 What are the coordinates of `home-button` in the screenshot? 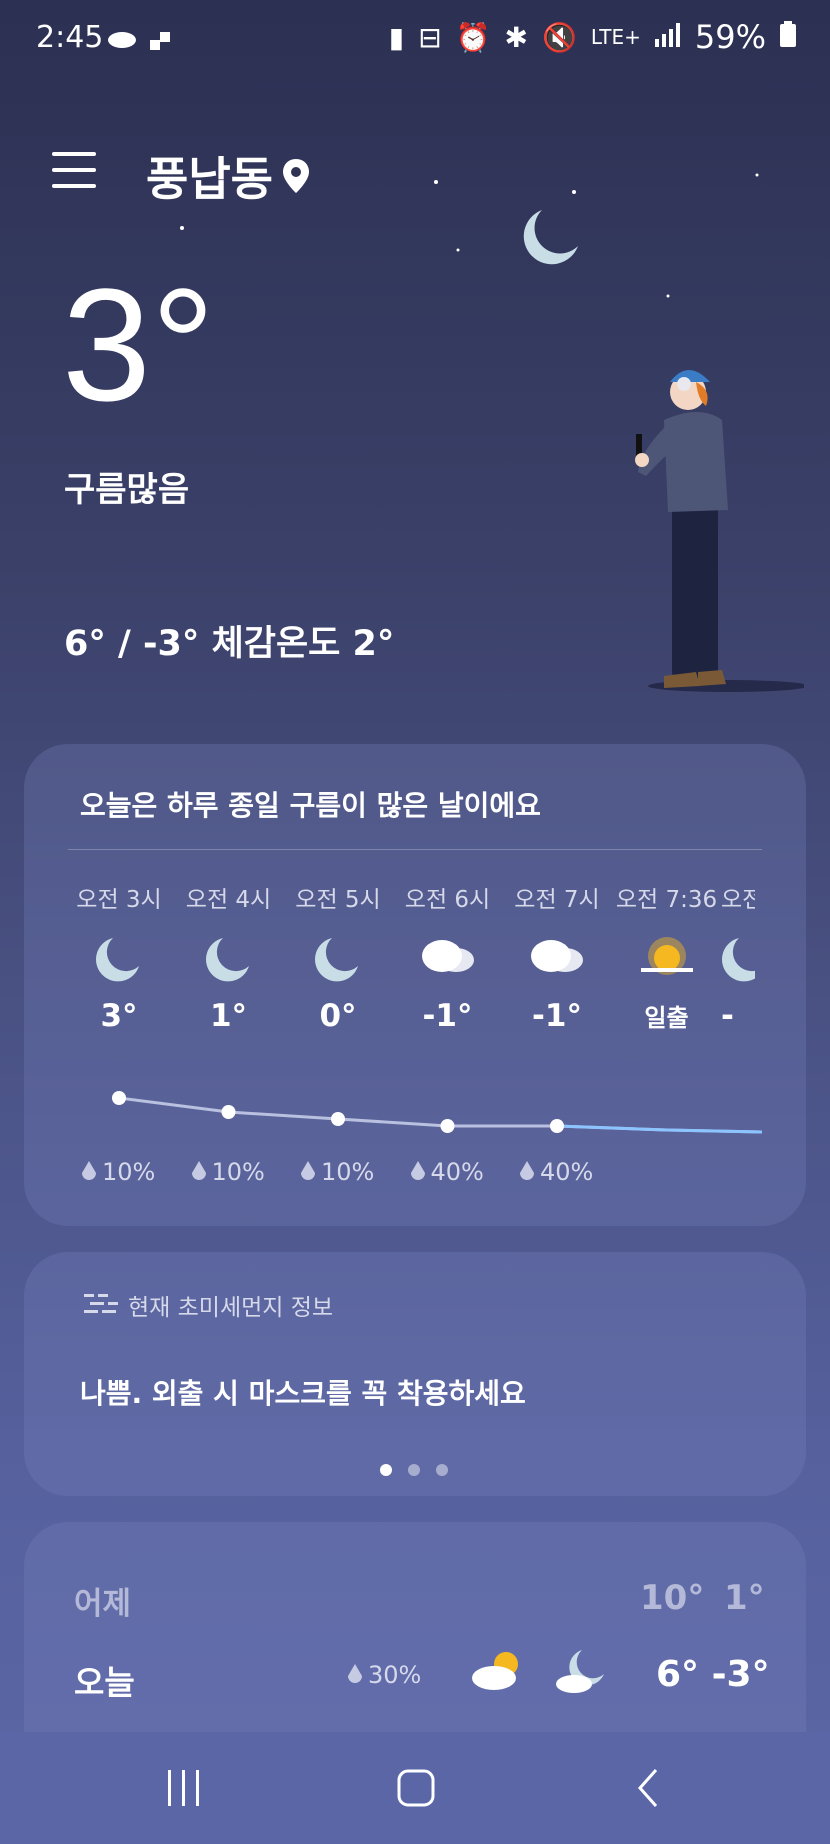 It's located at (416, 1788).